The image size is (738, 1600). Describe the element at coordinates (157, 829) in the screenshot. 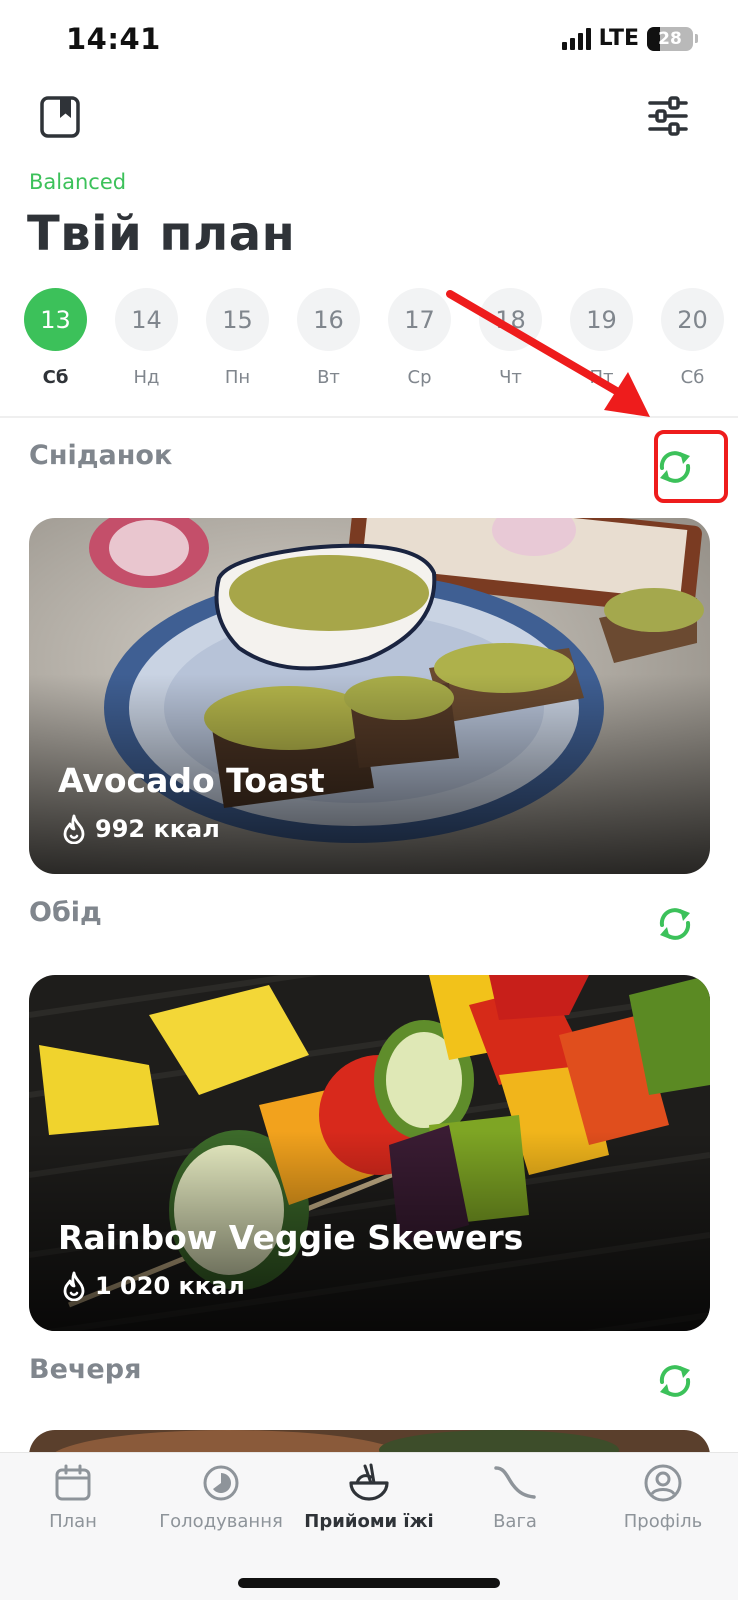

I see `calories-value: 992 ккал` at that location.